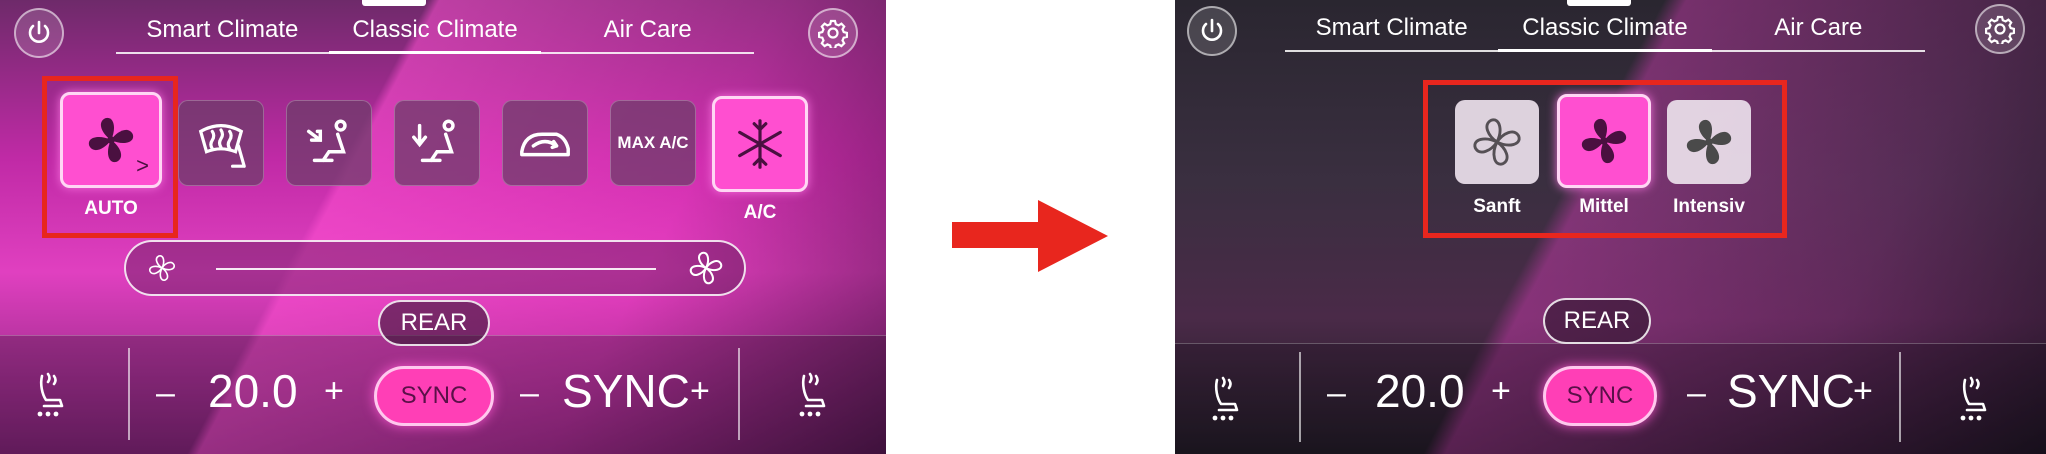 The height and width of the screenshot is (454, 2046). Describe the element at coordinates (162, 268) in the screenshot. I see `fan-low-icon` at that location.